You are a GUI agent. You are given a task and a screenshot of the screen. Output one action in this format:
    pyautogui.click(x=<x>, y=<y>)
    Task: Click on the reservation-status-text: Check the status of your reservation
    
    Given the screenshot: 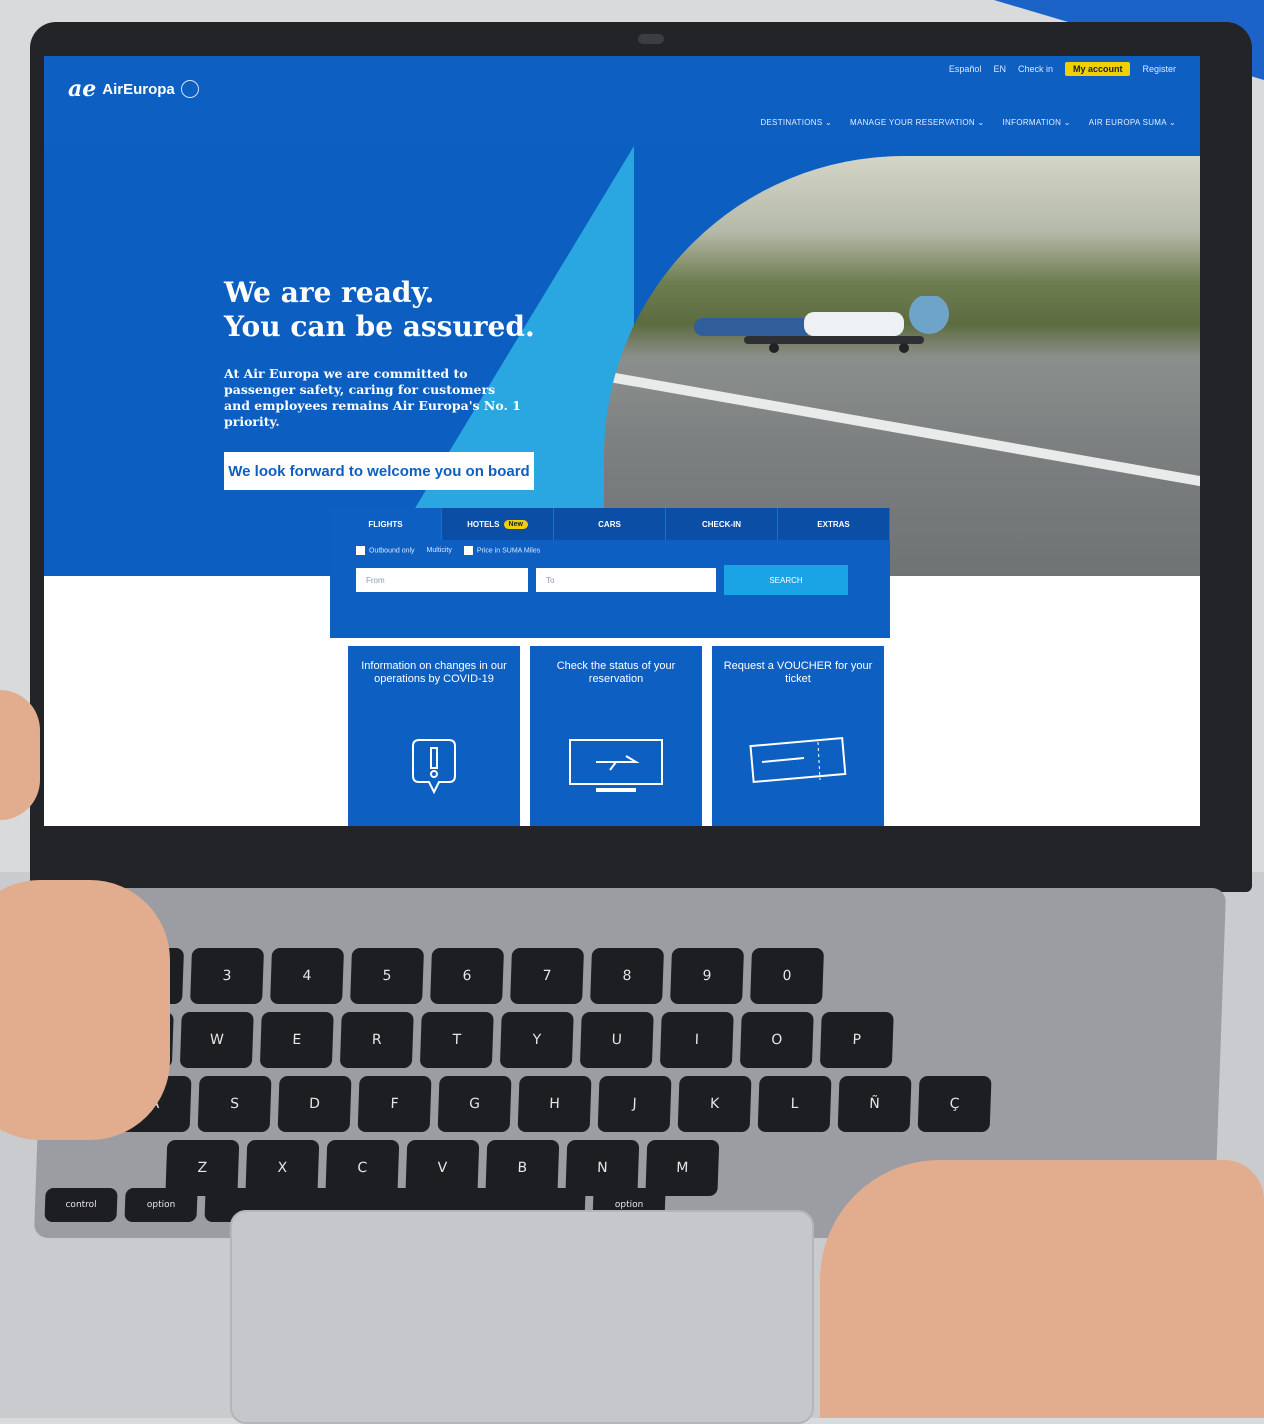 What is the action you would take?
    pyautogui.click(x=616, y=672)
    